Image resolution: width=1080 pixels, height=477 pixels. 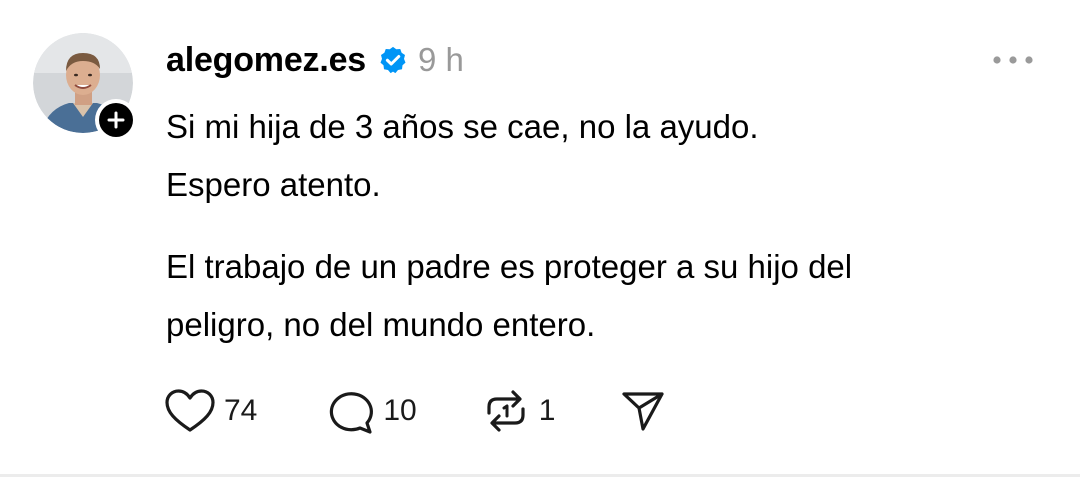 What do you see at coordinates (190, 410) in the screenshot?
I see `heart-icon` at bounding box center [190, 410].